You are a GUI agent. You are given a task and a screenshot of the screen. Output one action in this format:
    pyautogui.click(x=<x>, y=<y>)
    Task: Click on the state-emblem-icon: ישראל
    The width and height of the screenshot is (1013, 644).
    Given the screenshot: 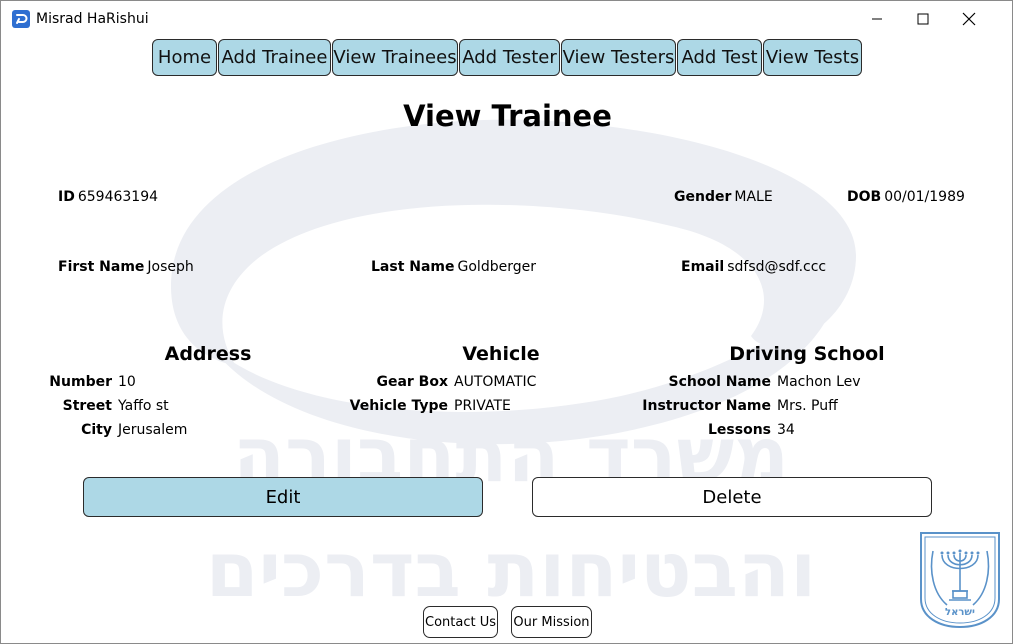 What is the action you would take?
    pyautogui.click(x=960, y=580)
    